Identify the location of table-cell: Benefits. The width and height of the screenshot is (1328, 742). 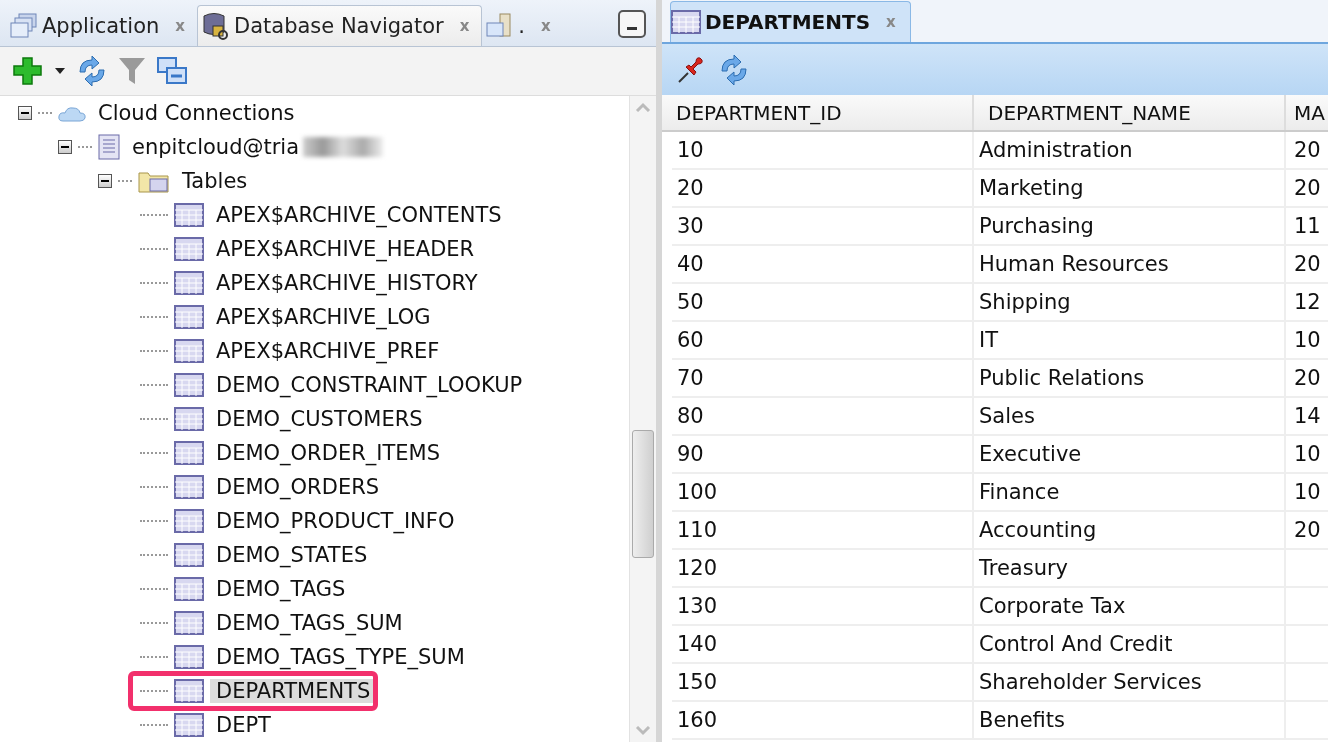
(1022, 720).